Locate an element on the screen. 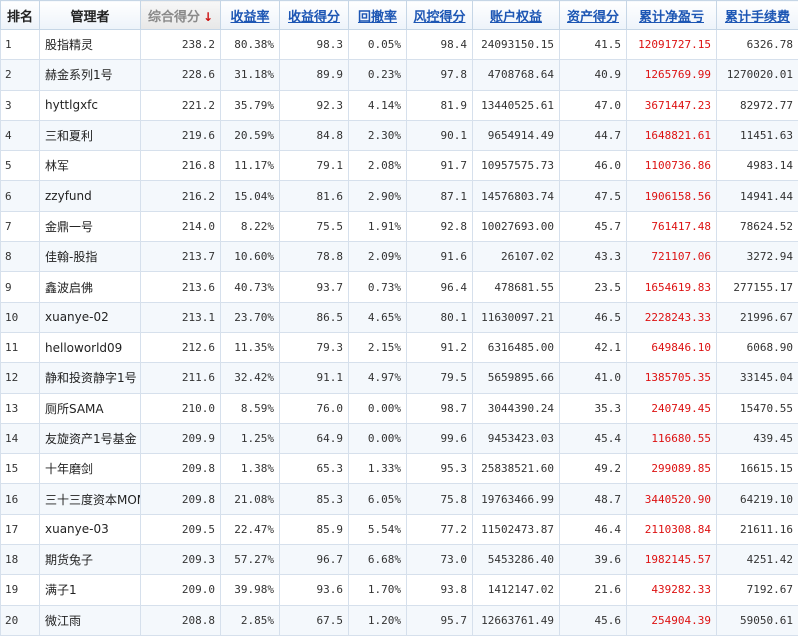  return-rate-cell: 23.70% is located at coordinates (250, 317).